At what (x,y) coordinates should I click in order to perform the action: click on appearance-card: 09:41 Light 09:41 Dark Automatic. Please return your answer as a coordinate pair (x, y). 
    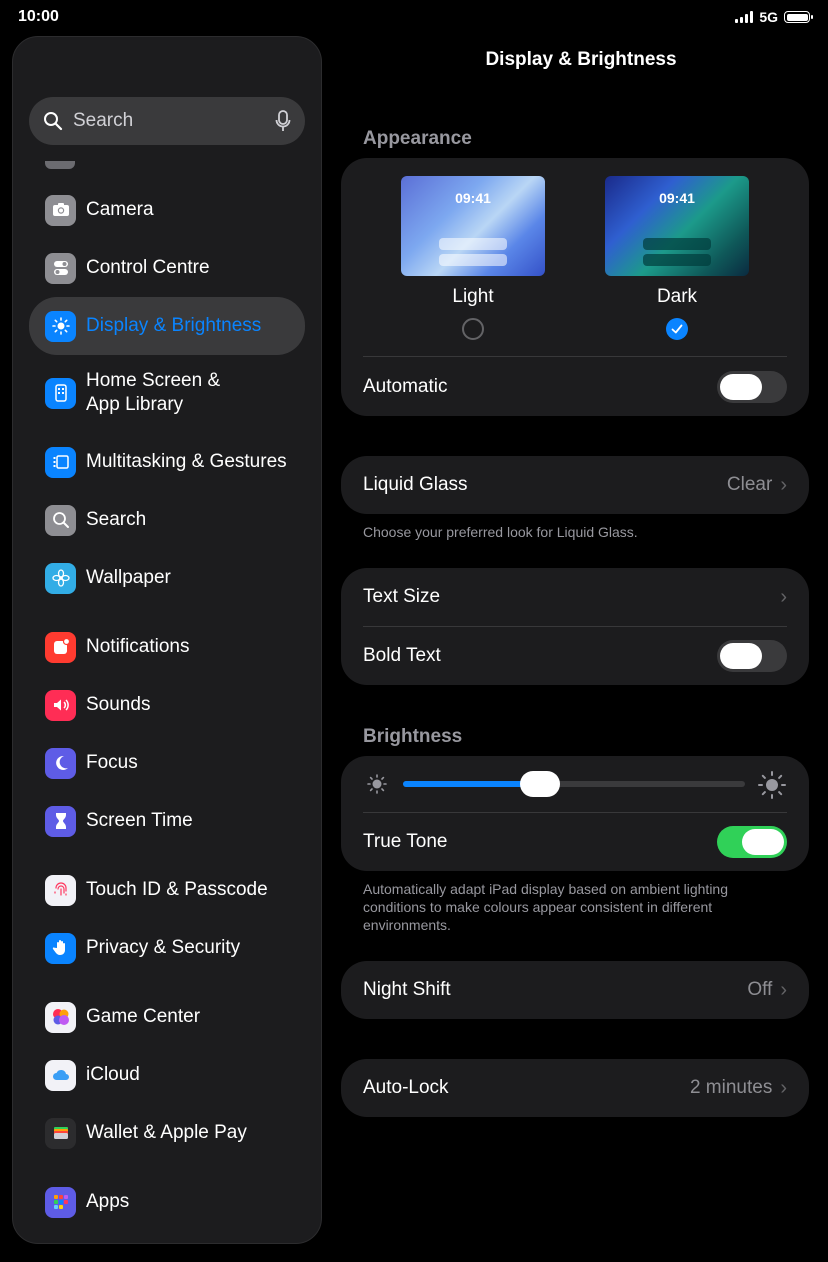
    Looking at the image, I should click on (575, 287).